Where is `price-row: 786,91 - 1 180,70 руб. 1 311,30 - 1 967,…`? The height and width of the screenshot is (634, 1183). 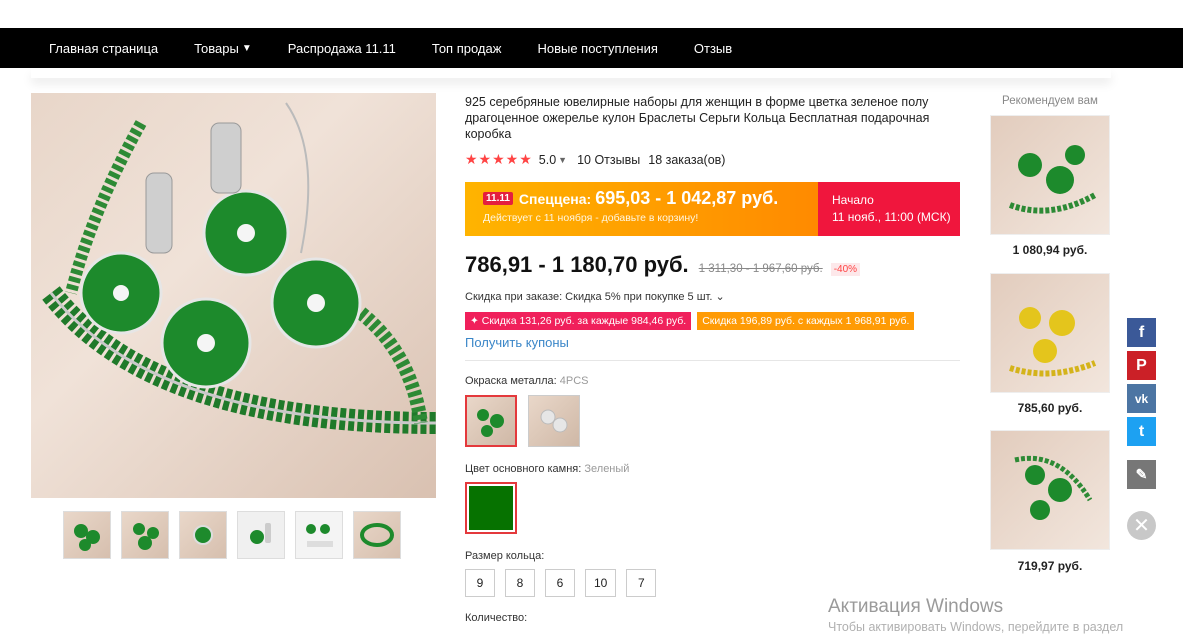 price-row: 786,91 - 1 180,70 руб. 1 311,30 - 1 967,… is located at coordinates (663, 265).